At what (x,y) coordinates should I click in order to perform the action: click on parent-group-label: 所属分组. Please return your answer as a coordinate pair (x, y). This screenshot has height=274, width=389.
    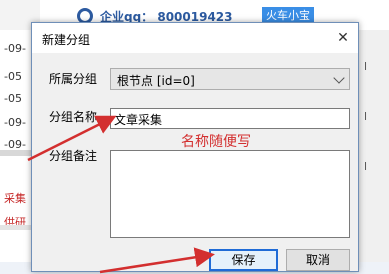
    Looking at the image, I should click on (73, 79).